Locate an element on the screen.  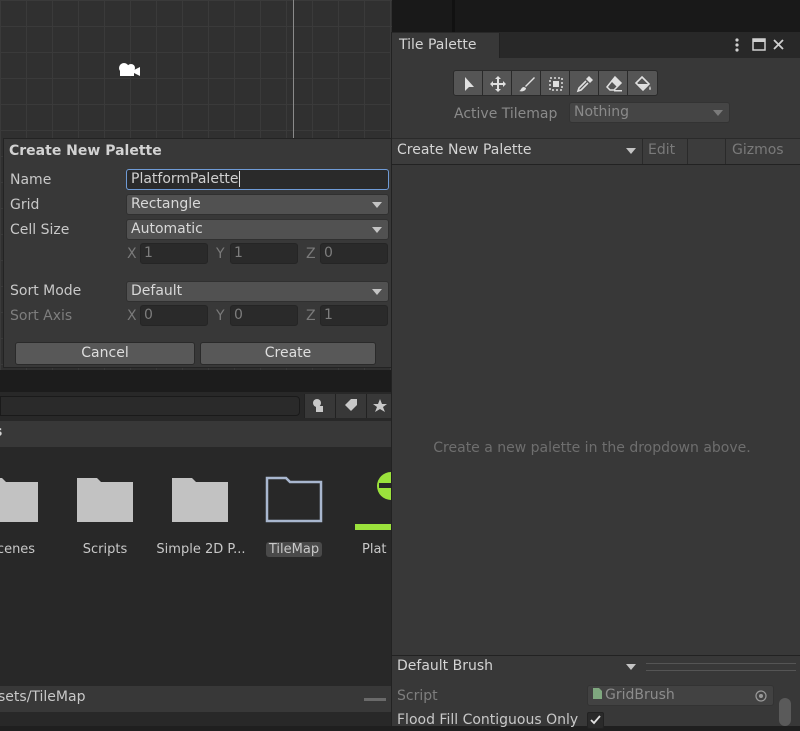
tag-icon is located at coordinates (351, 405).